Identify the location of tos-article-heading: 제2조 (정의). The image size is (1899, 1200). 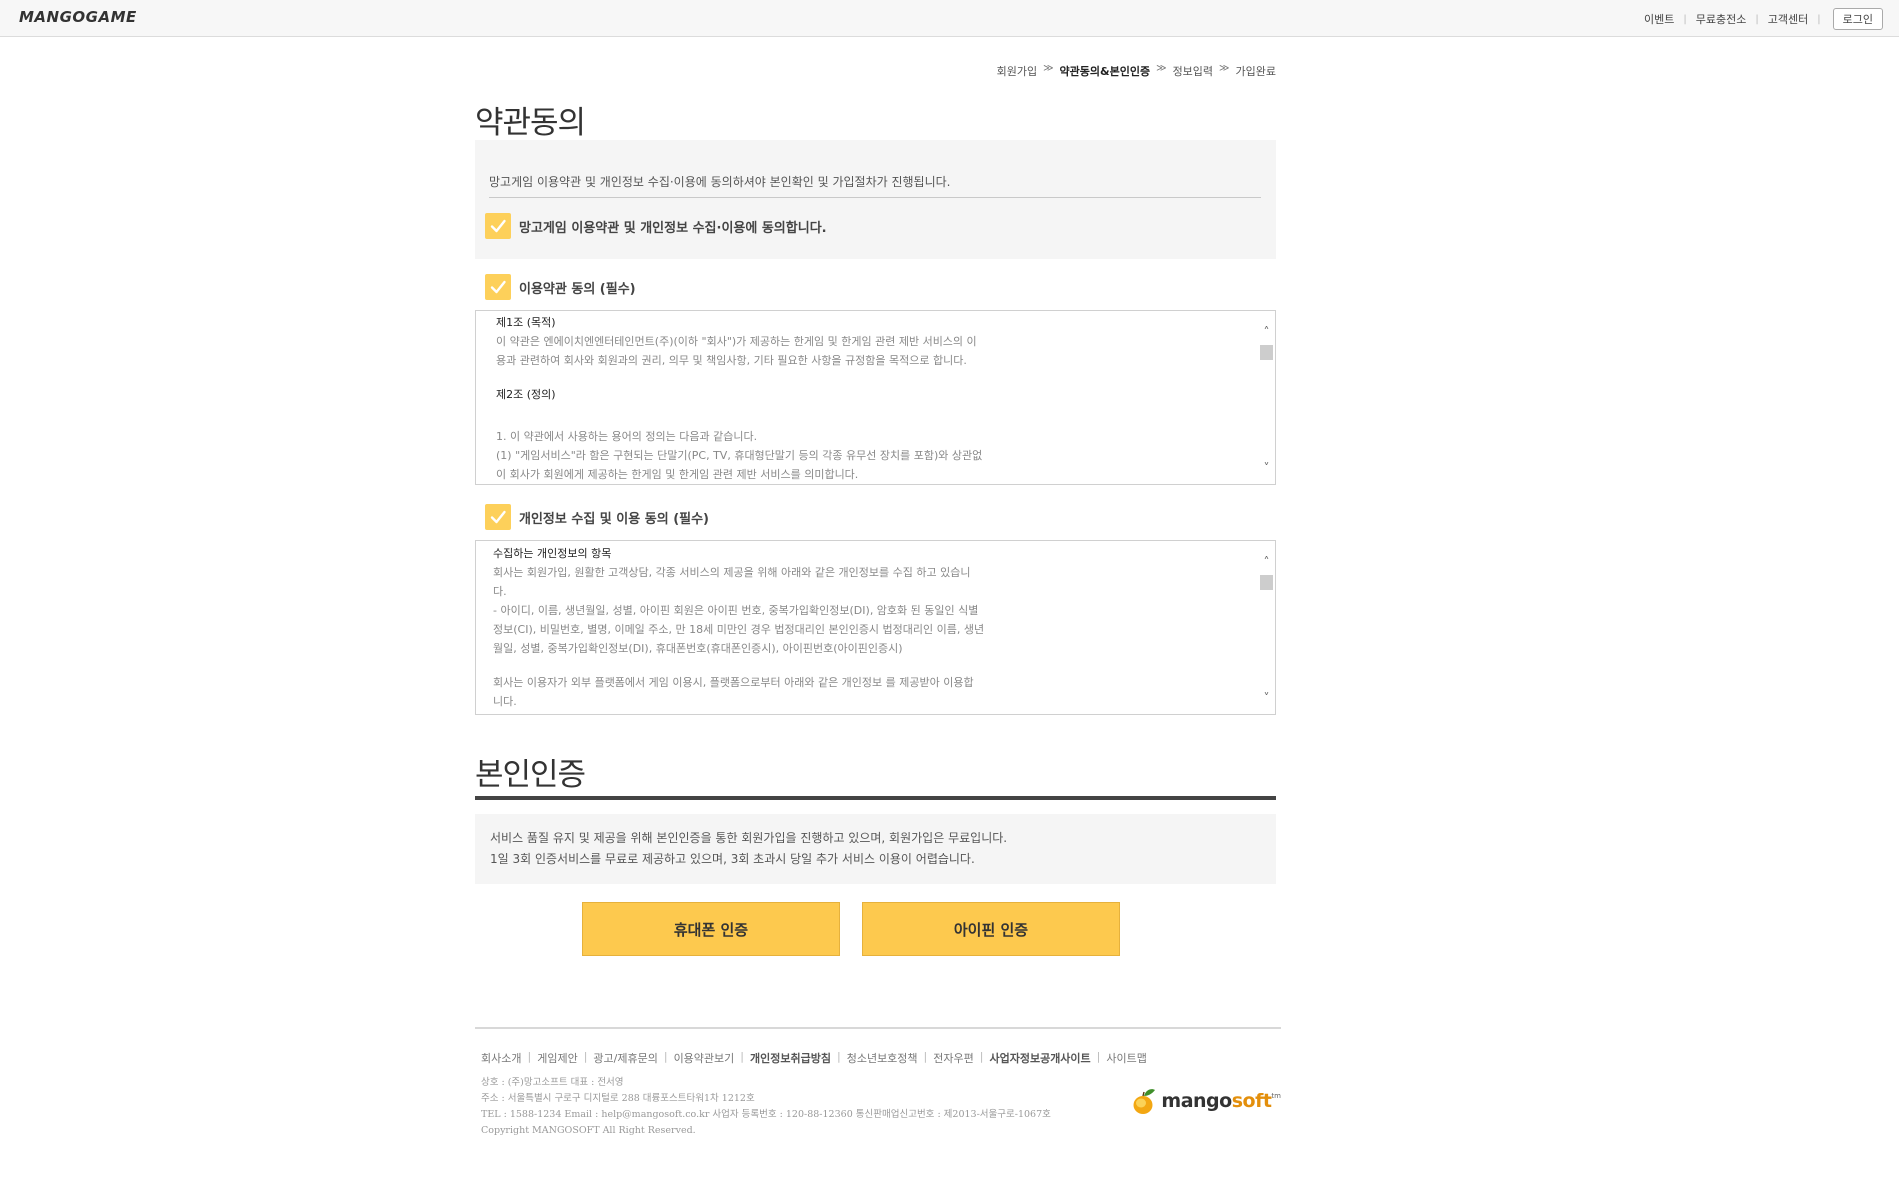
(526, 394).